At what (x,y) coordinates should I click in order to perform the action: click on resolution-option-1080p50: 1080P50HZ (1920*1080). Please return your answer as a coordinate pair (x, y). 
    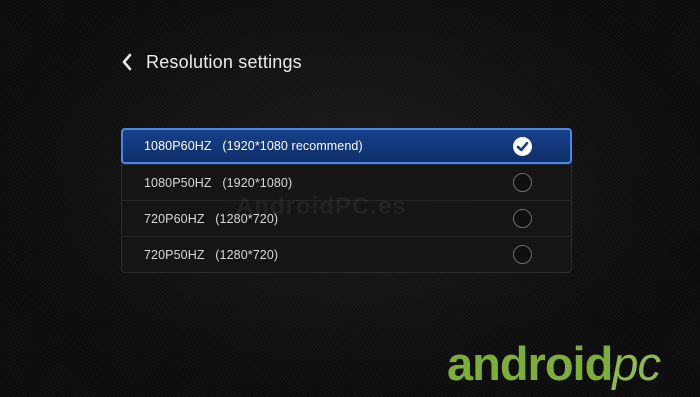
    Looking at the image, I should click on (346, 182).